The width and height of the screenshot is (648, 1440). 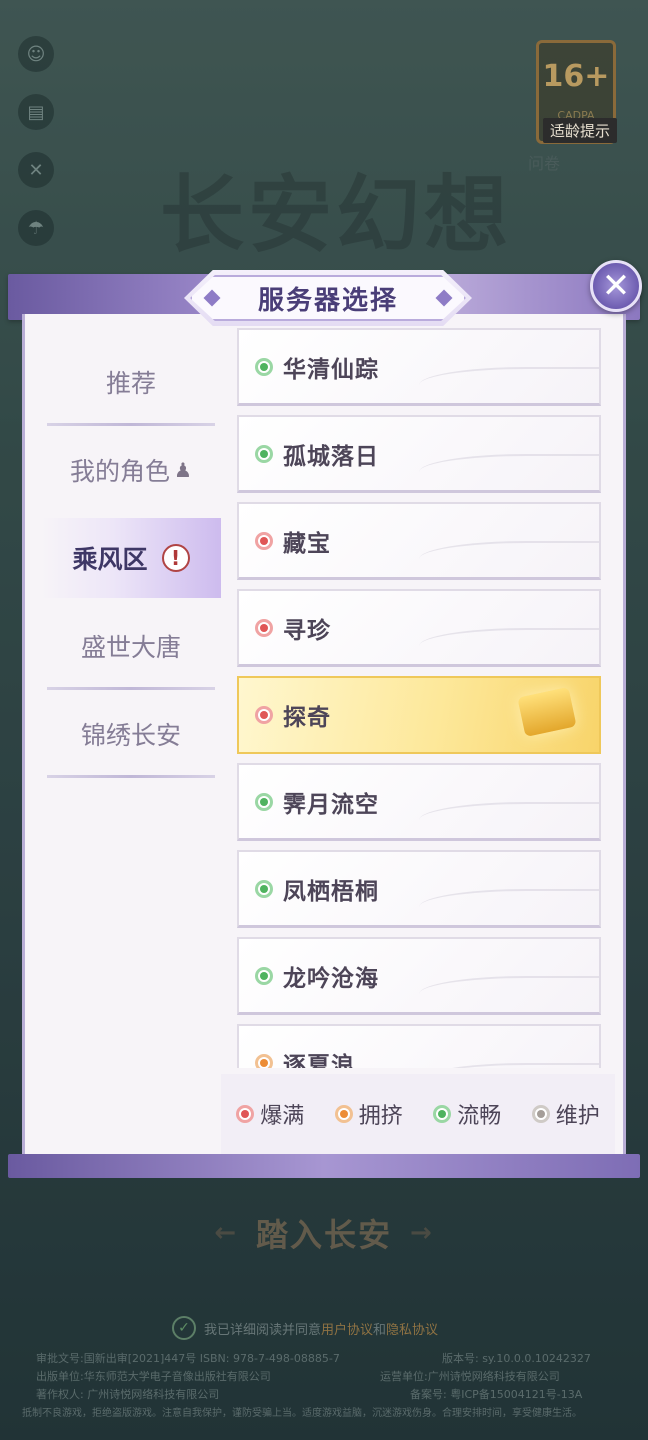 I want to click on footer-operator: 运营单位:广州诗悦网络科技有限公司, so click(x=470, y=1376).